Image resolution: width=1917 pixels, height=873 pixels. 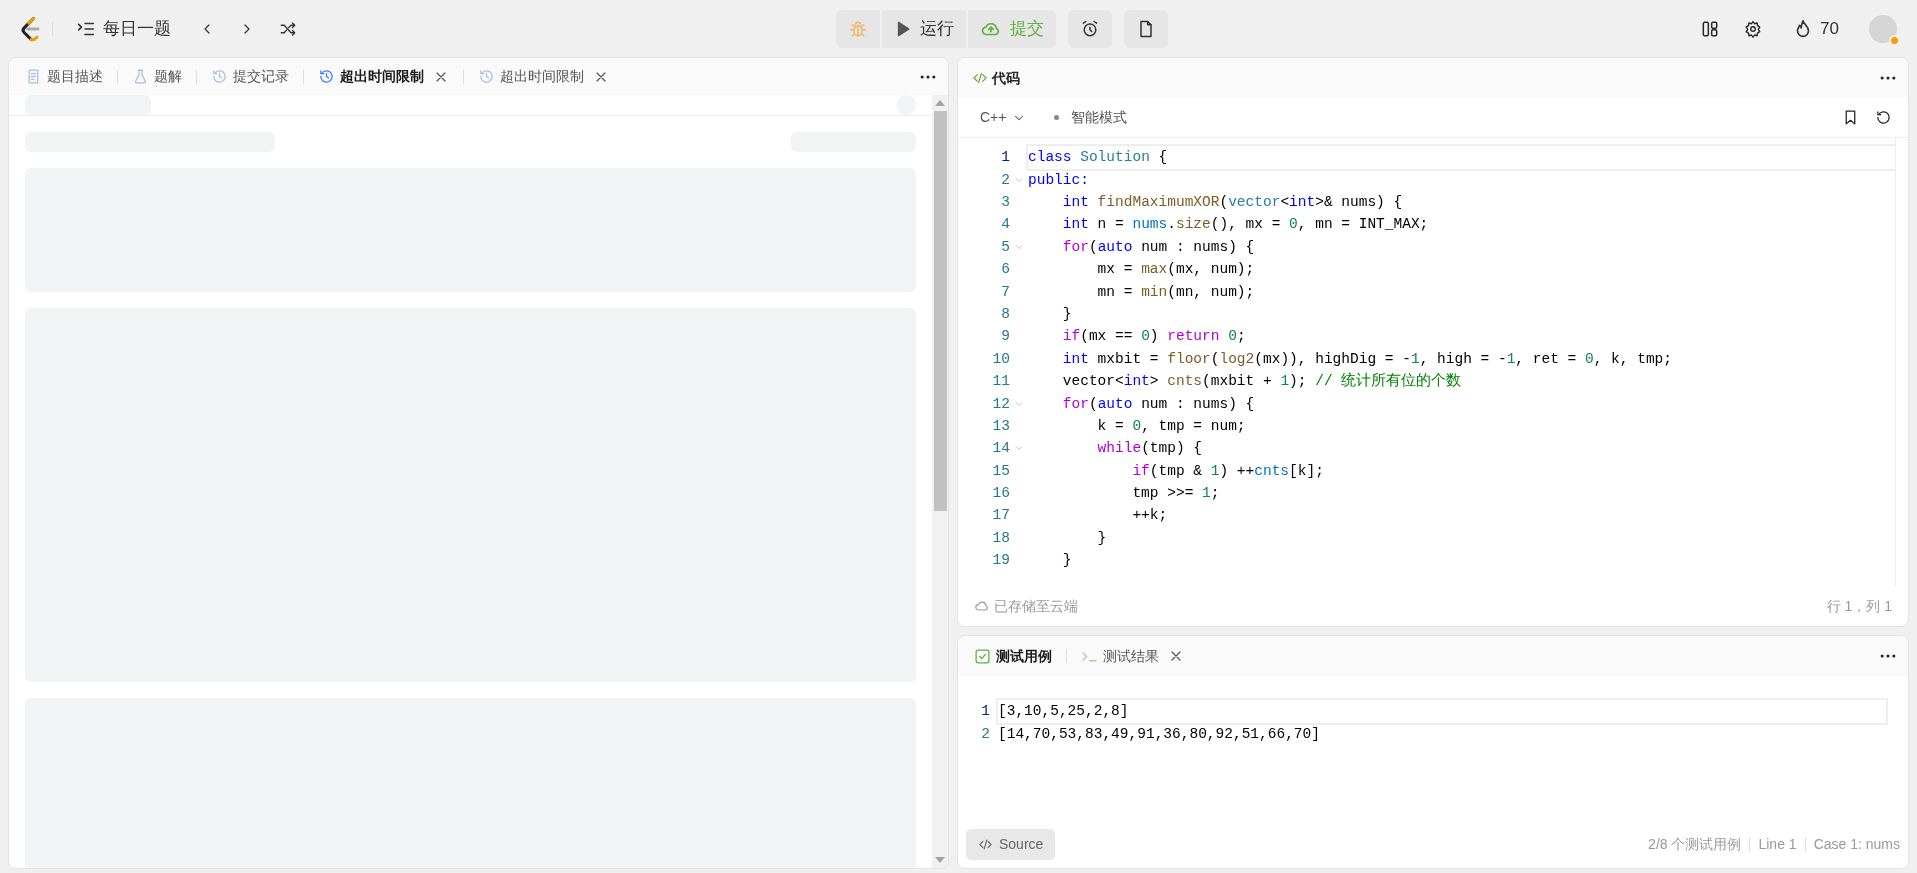 What do you see at coordinates (1245, 225) in the screenshot?
I see `code-line: int n = nums.size(), mx = 0, mn = INT_MAX;` at bounding box center [1245, 225].